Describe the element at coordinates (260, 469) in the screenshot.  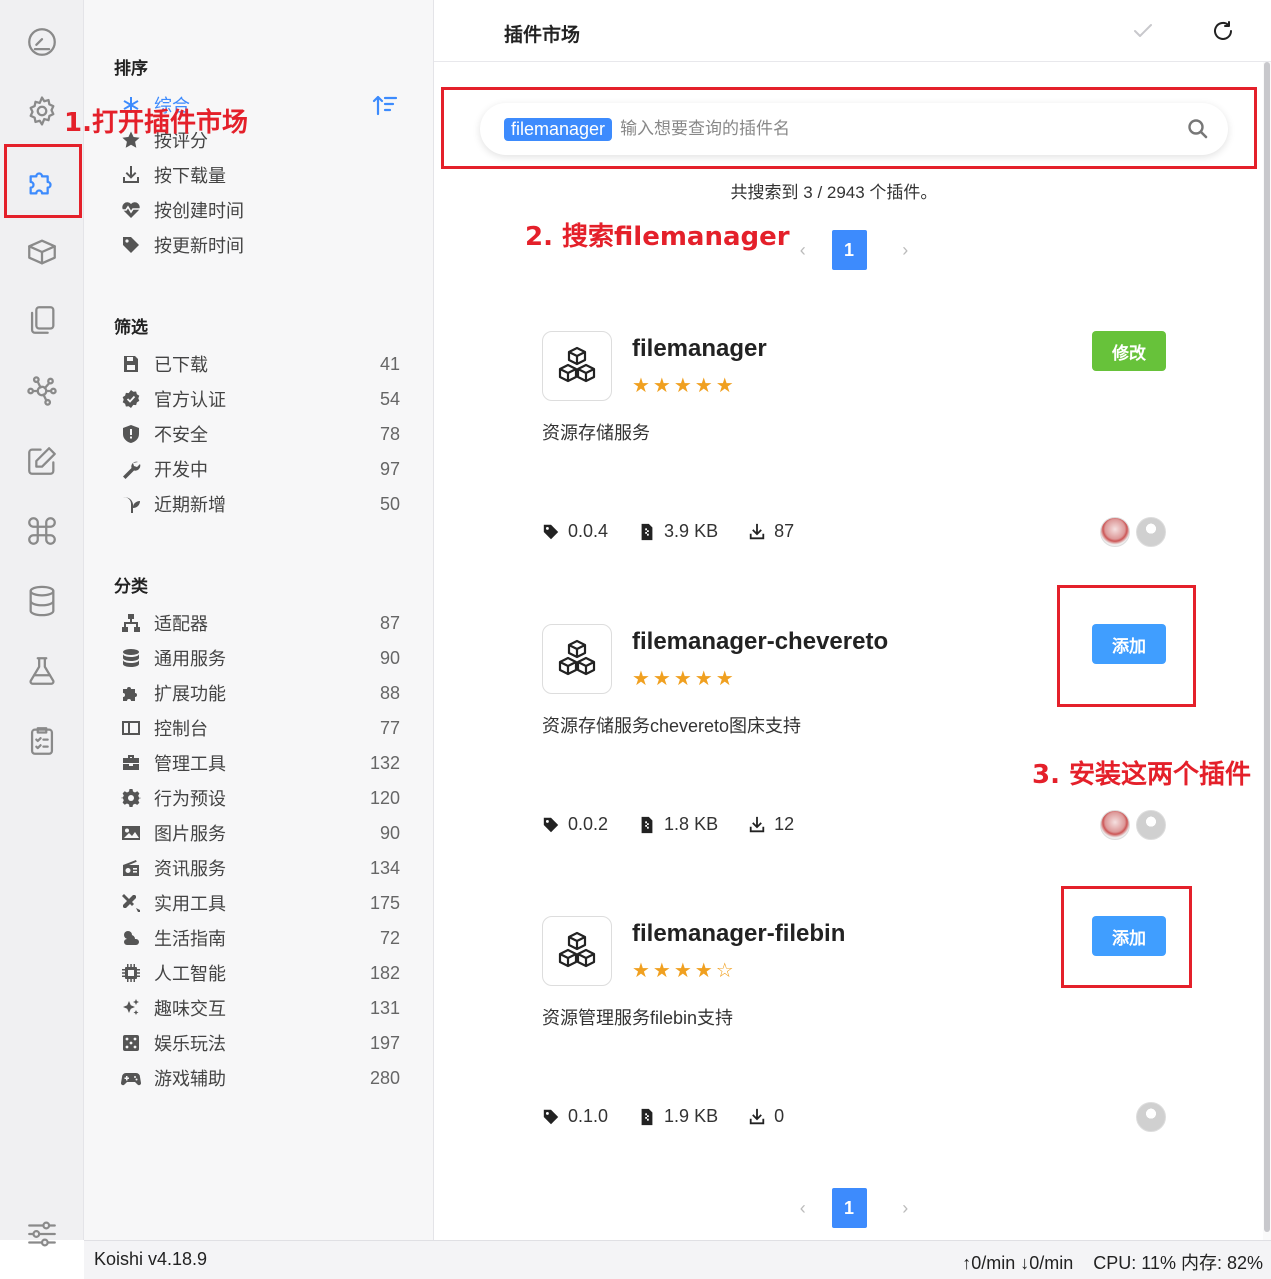
I see `filter-item: 开发中 97` at that location.